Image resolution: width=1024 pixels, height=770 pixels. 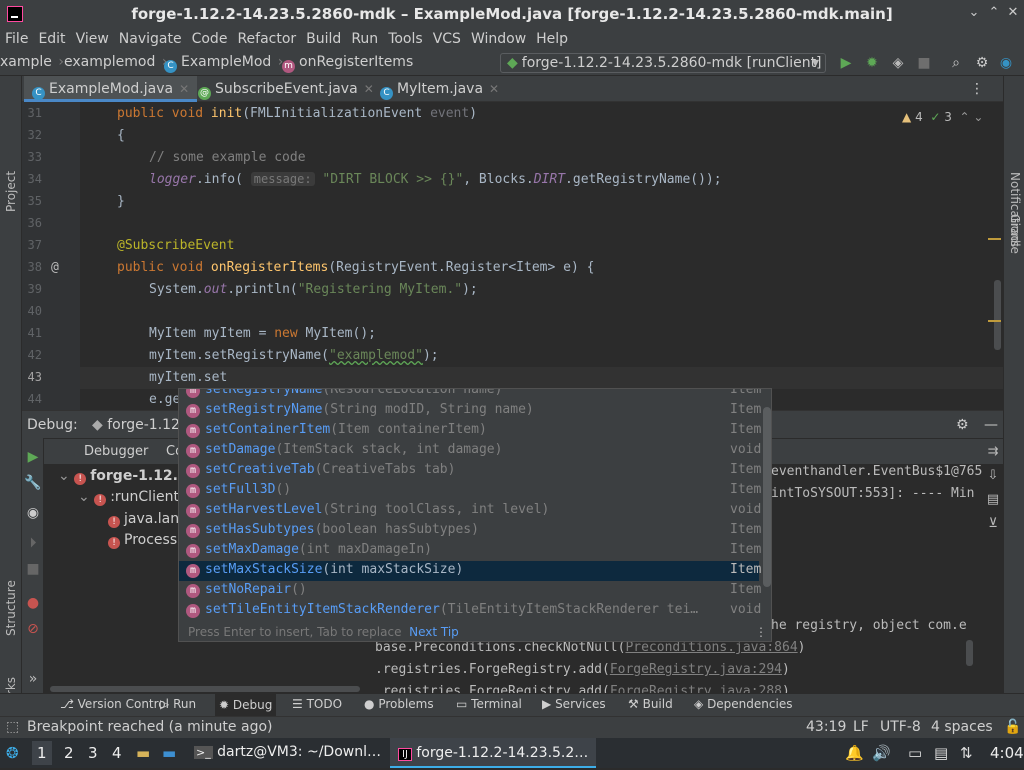 I want to click on mute-breakpoints-icon: ⊘, so click(x=33, y=629).